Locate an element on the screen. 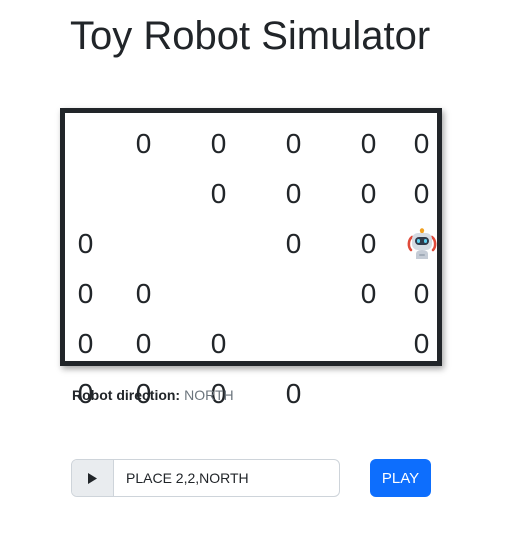 This screenshot has width=507, height=537. play-button: PLAY is located at coordinates (400, 478).